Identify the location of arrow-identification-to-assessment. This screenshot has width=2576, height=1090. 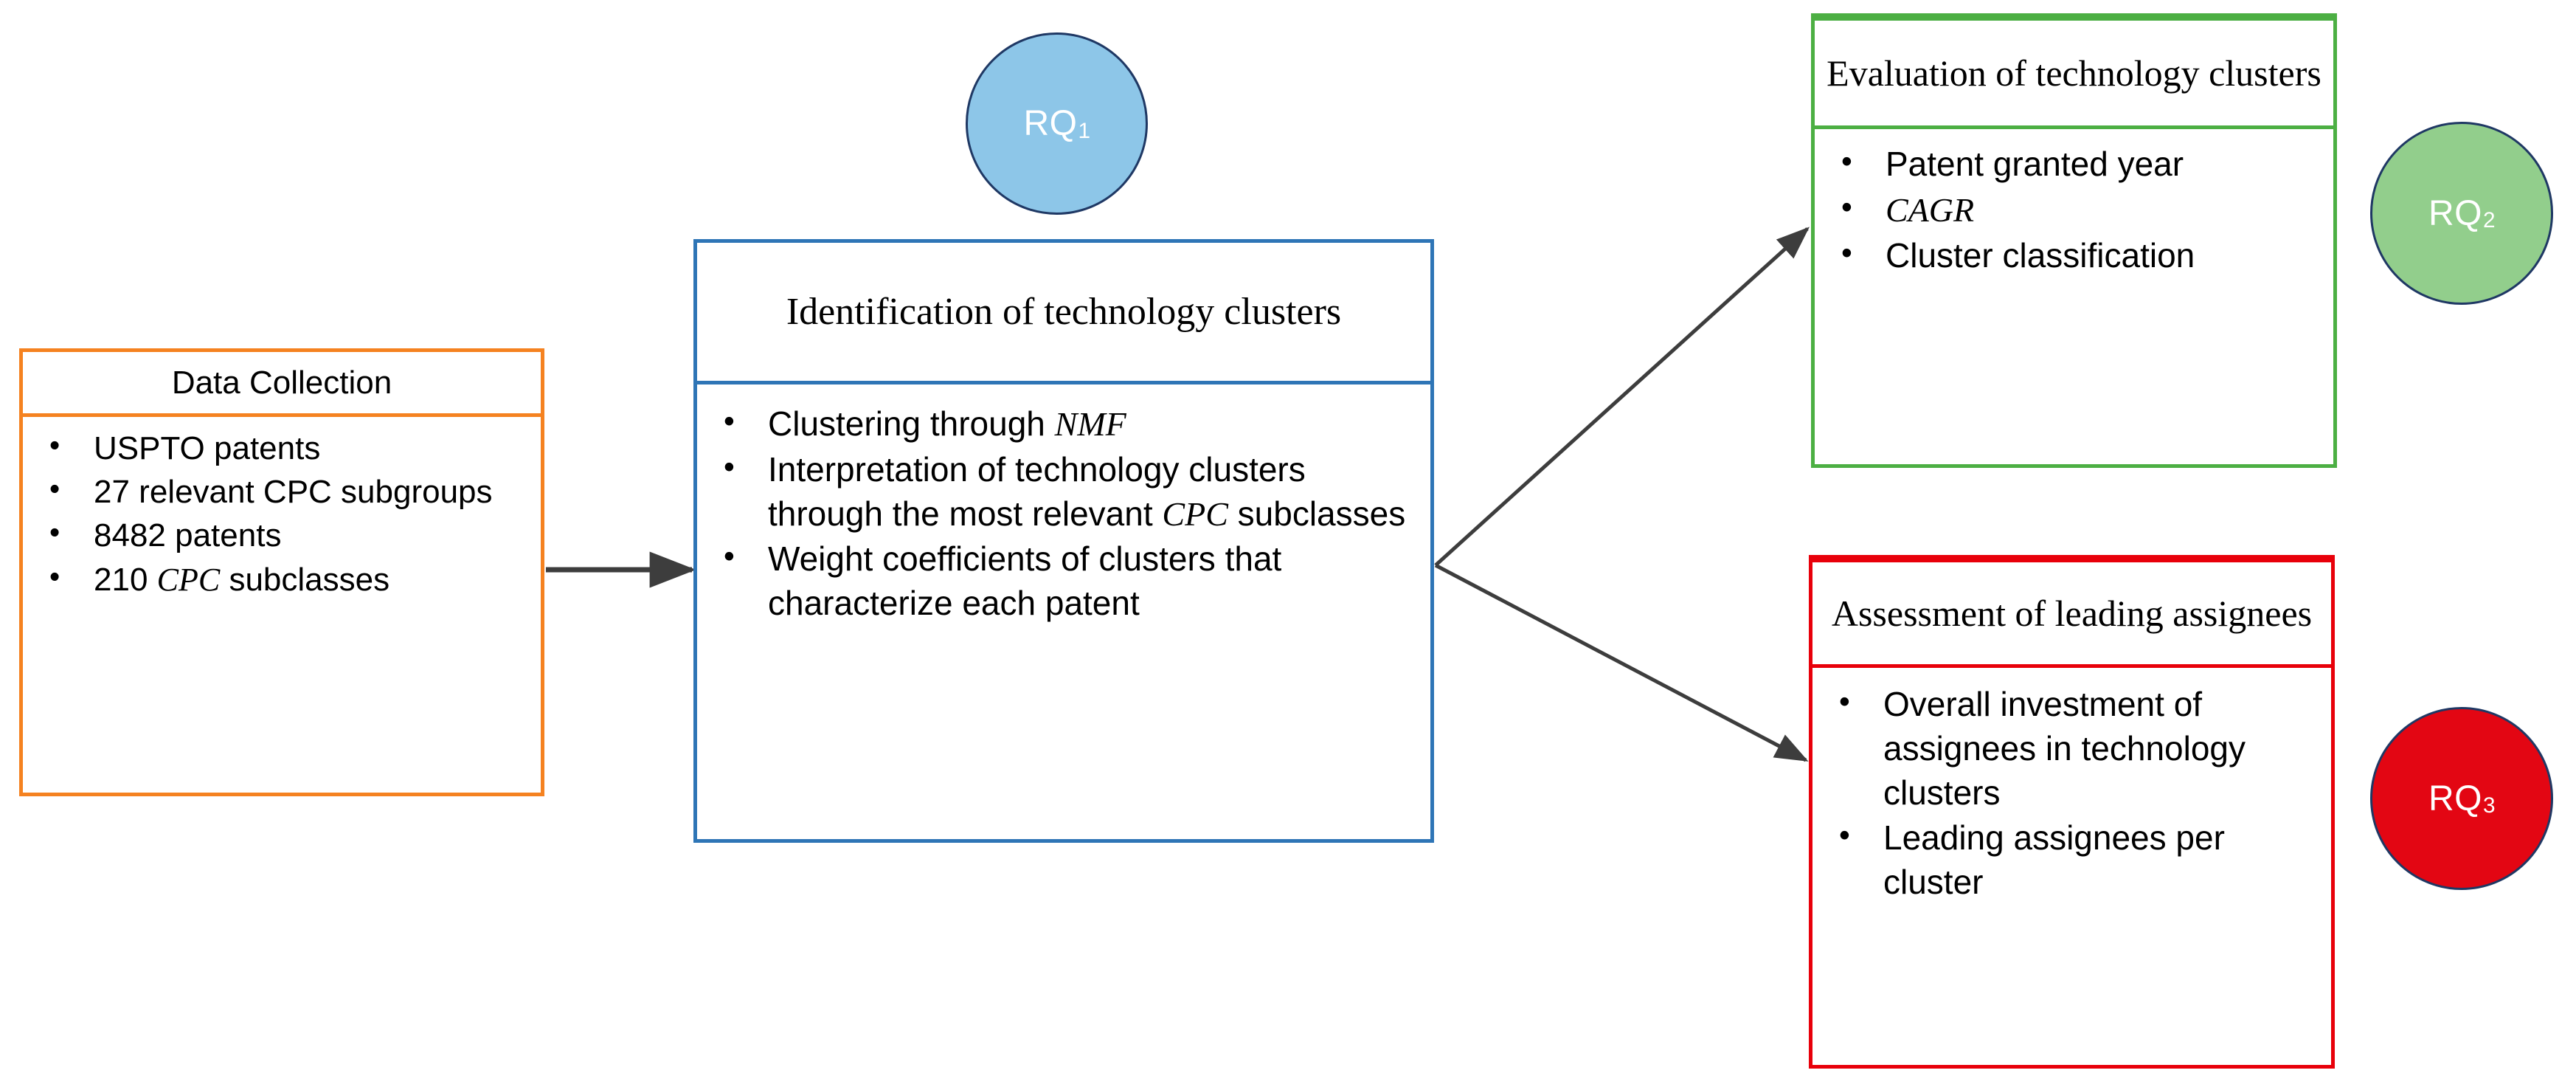
(1622, 662).